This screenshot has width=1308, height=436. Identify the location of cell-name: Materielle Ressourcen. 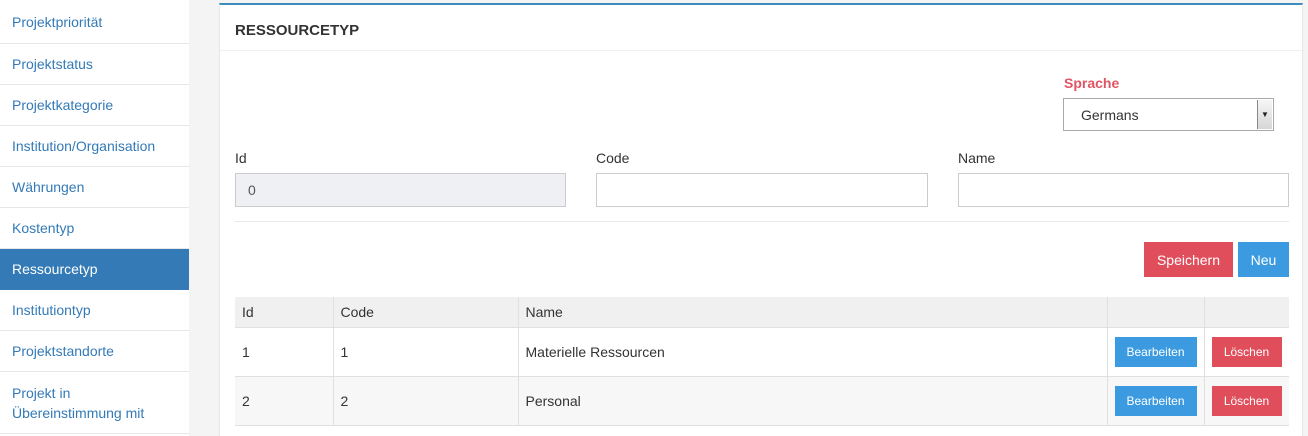
(813, 351).